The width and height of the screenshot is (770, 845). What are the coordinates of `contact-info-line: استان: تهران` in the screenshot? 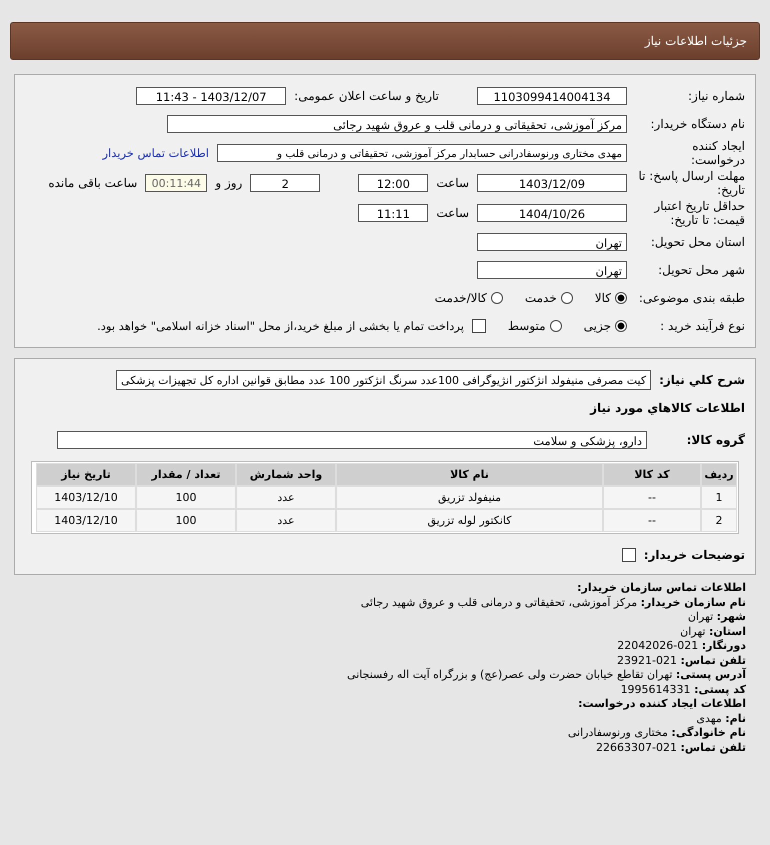 It's located at (712, 631).